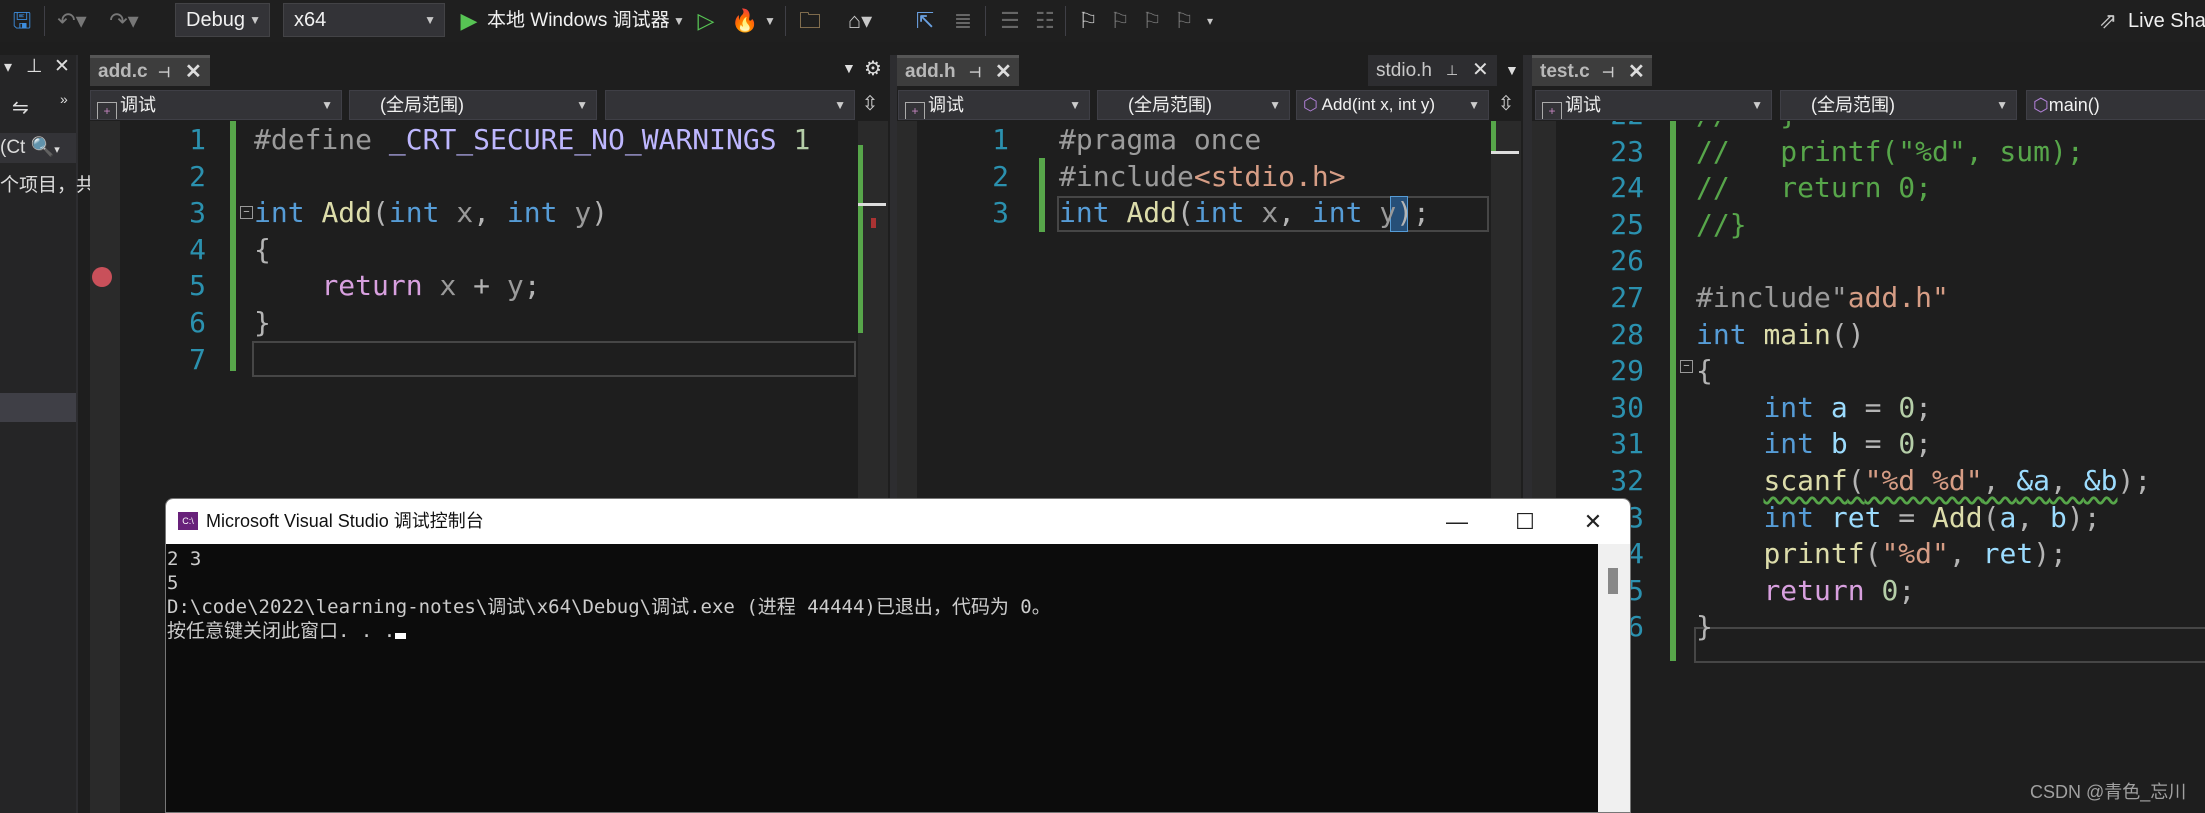 Image resolution: width=2205 pixels, height=813 pixels. What do you see at coordinates (1088, 21) in the screenshot?
I see `bookmark-icon: ⚐` at bounding box center [1088, 21].